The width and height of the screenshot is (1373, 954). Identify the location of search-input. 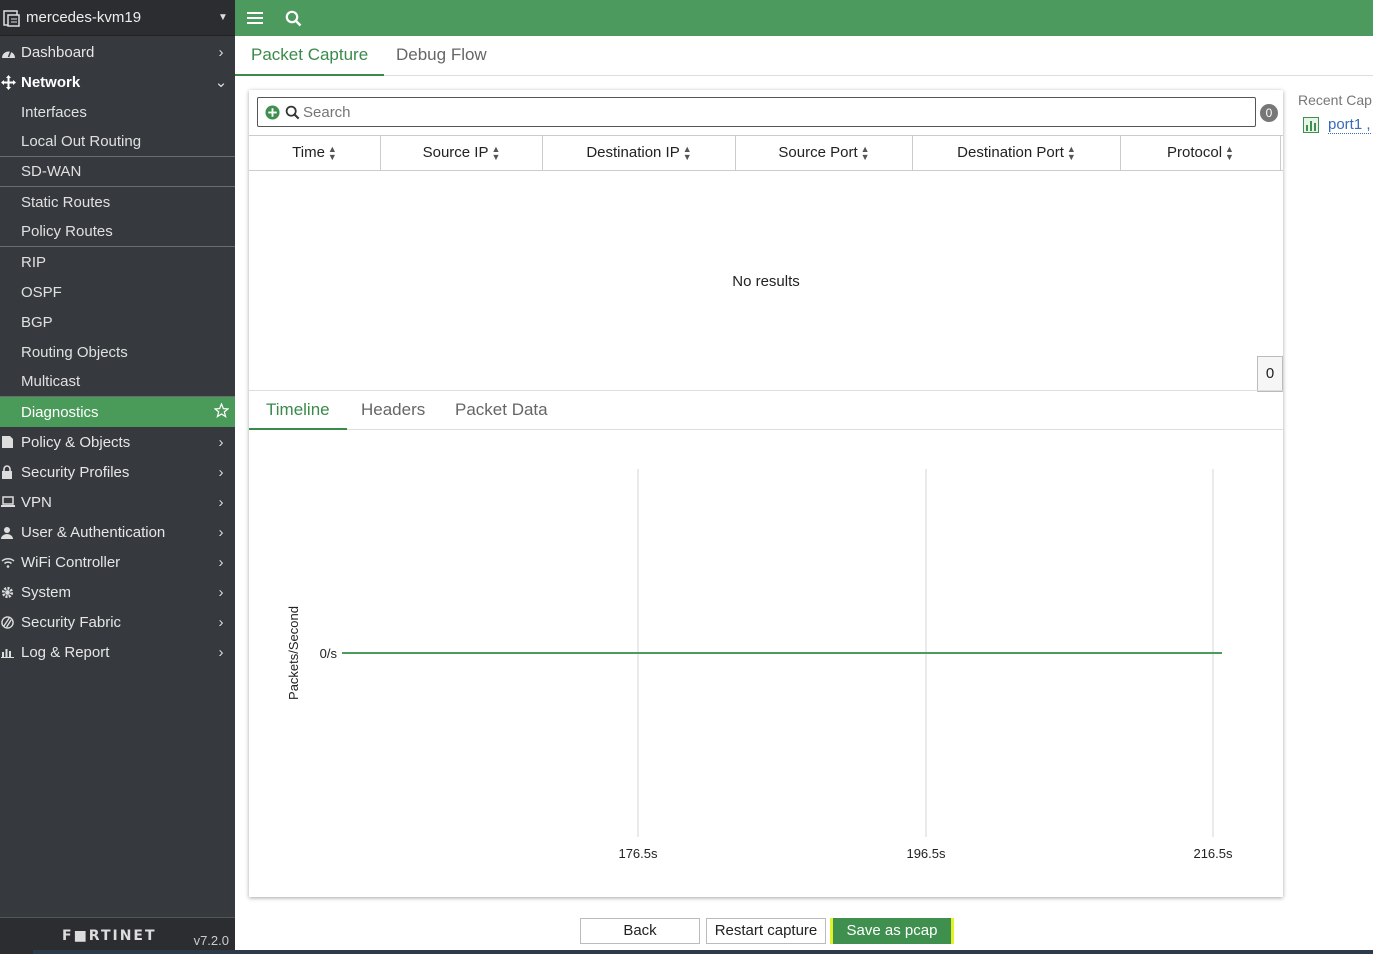
(779, 112).